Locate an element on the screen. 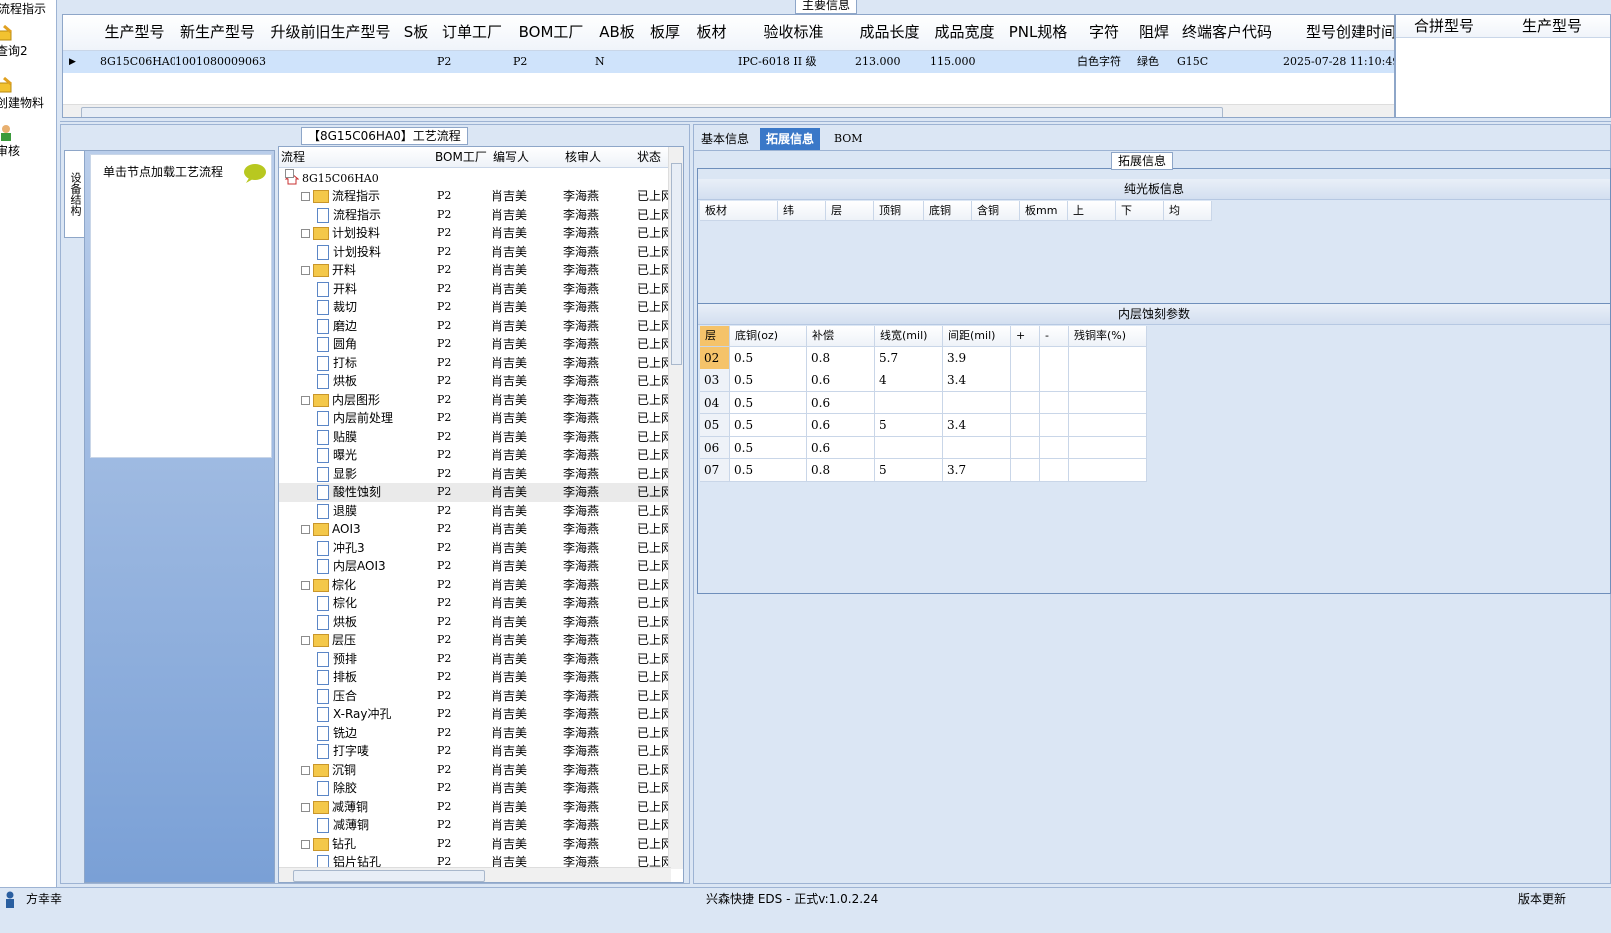 This screenshot has height=933, width=1611. tree-node: − AOI3 P2 肖吉美 李海燕 已上网 is located at coordinates (475, 529).